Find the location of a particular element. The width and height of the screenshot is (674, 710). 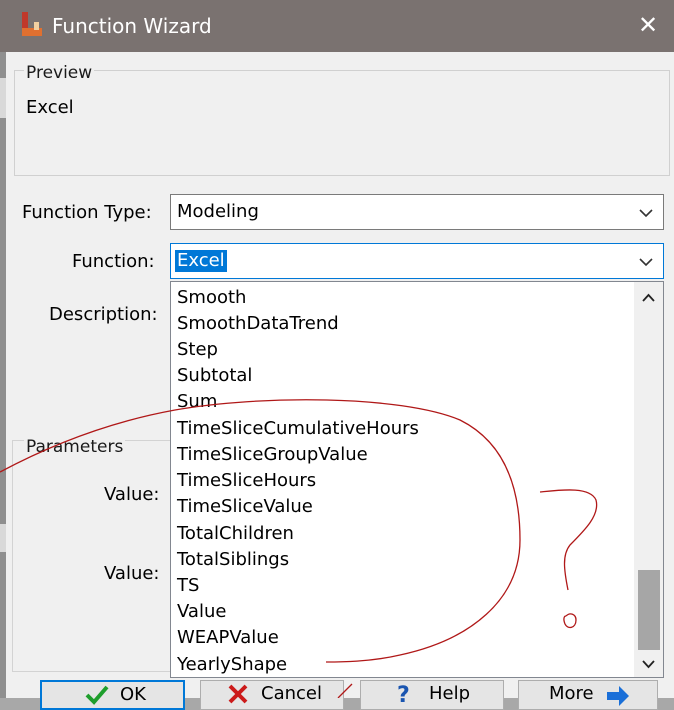

description-label: Description: is located at coordinates (103, 314).